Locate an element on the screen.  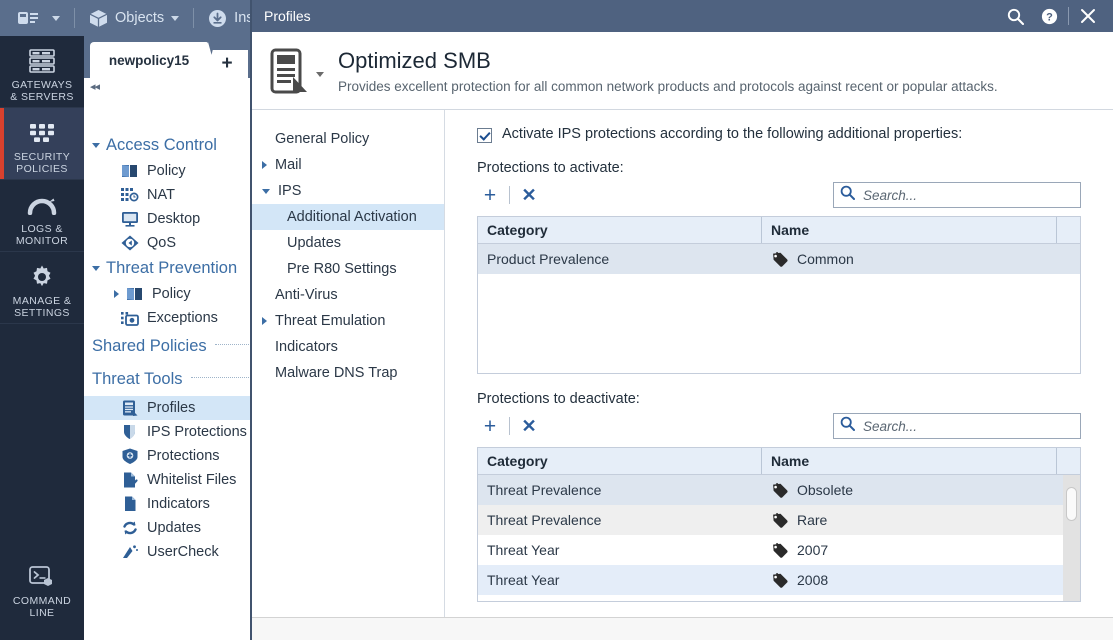
tree-item-nat: NAT is located at coordinates (167, 195).